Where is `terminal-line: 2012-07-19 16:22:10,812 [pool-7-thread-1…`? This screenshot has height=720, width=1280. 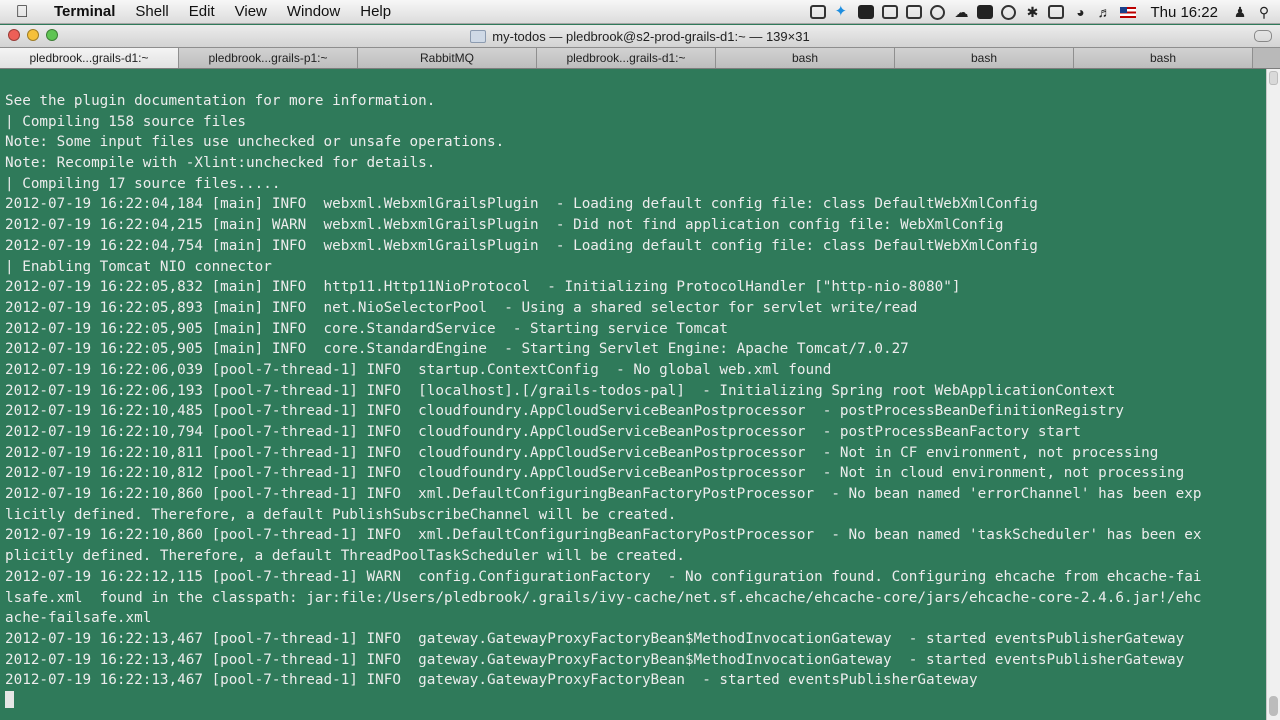
terminal-line: 2012-07-19 16:22:10,812 [pool-7-thread-1… is located at coordinates (595, 473).